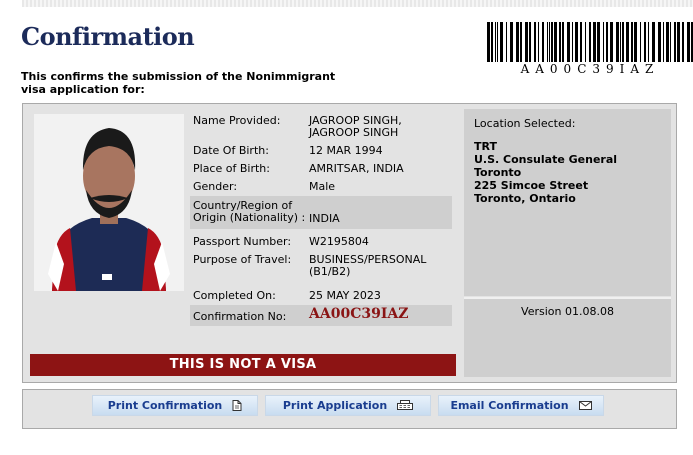 This screenshot has width=693, height=455. I want to click on country-value: INDIA, so click(324, 218).